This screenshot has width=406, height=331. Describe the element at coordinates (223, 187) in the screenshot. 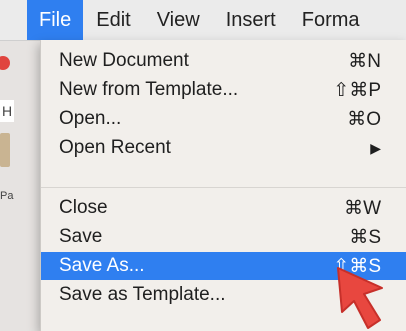

I see `menu-separator` at that location.